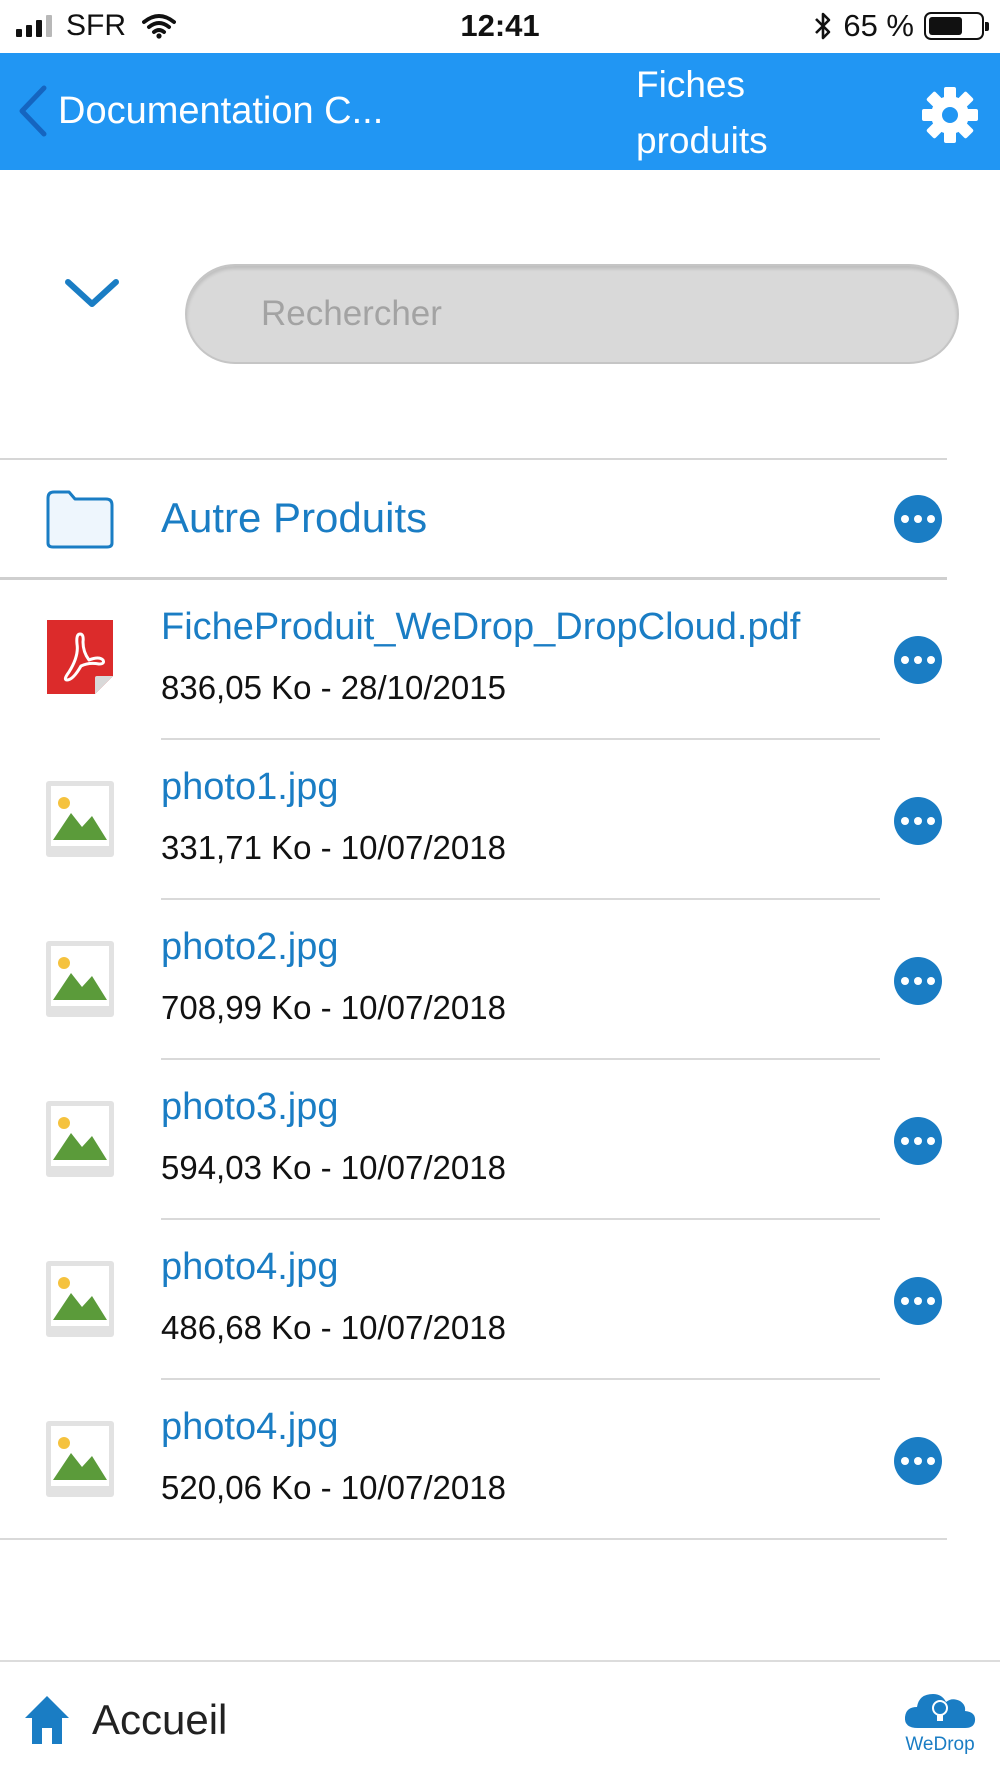 This screenshot has height=1778, width=1000. Describe the element at coordinates (473, 1300) in the screenshot. I see `file-row: photo4.jpg 486,68 Ko - 10/07/2018` at that location.